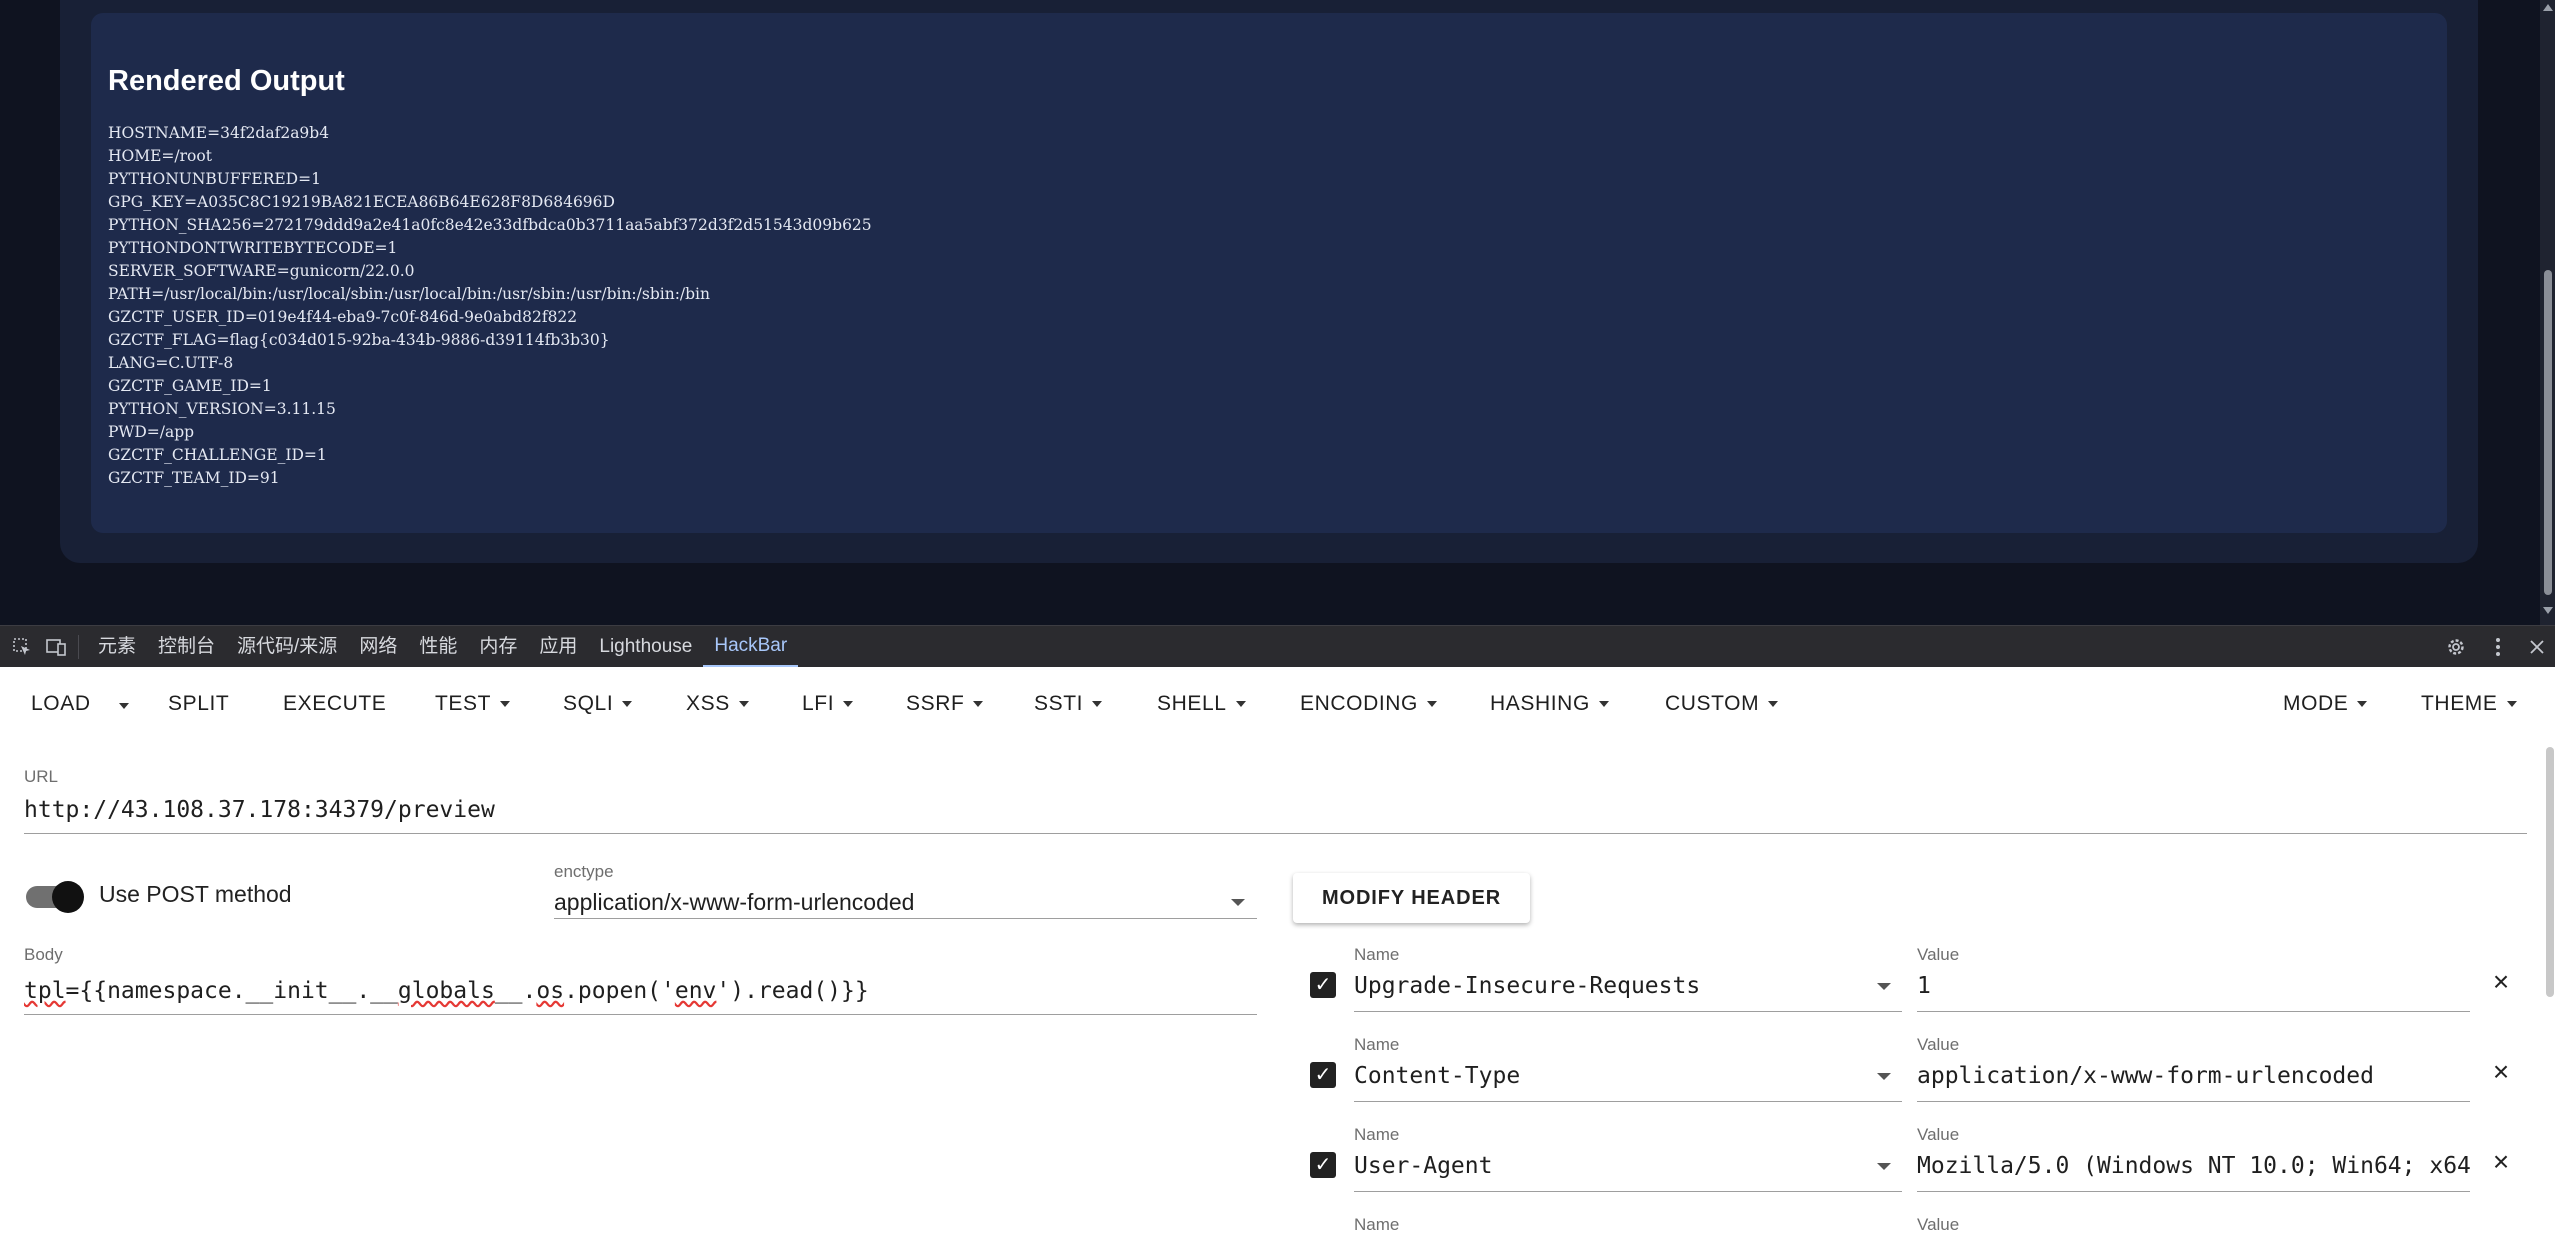  What do you see at coordinates (2537, 647) in the screenshot?
I see `close-icon` at bounding box center [2537, 647].